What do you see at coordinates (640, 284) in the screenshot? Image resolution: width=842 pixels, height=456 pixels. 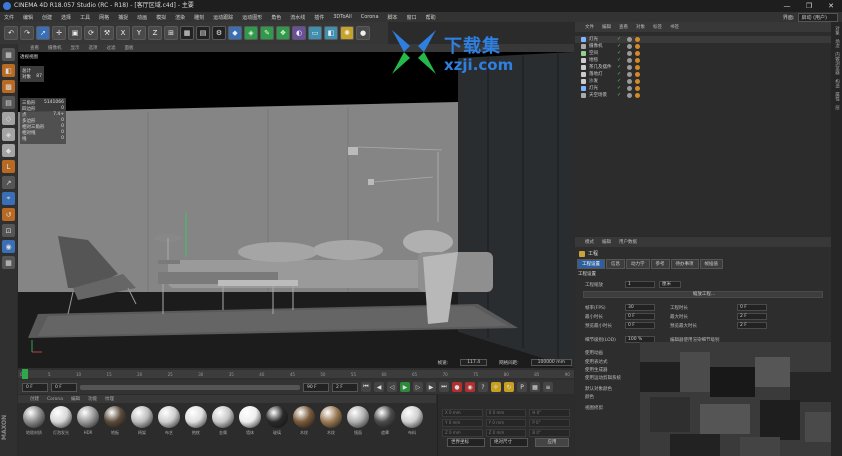 I see `scale-field: 1` at bounding box center [640, 284].